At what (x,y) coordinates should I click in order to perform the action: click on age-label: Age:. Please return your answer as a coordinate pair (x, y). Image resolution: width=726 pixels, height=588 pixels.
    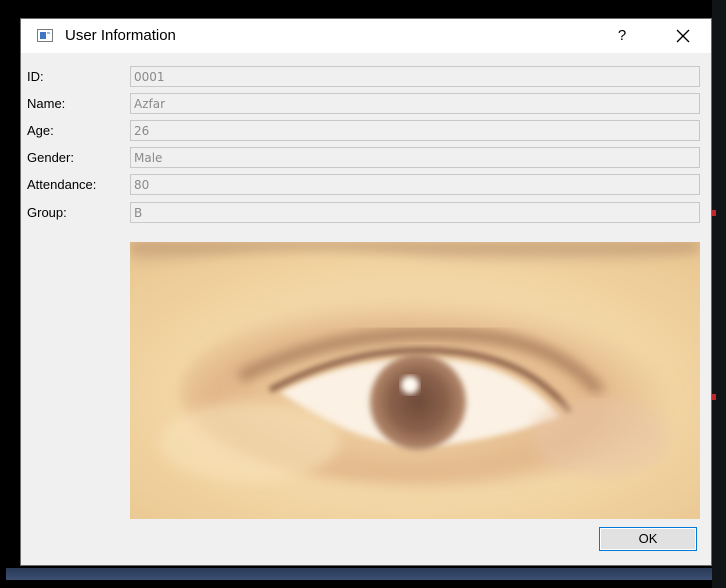
    Looking at the image, I should click on (40, 130).